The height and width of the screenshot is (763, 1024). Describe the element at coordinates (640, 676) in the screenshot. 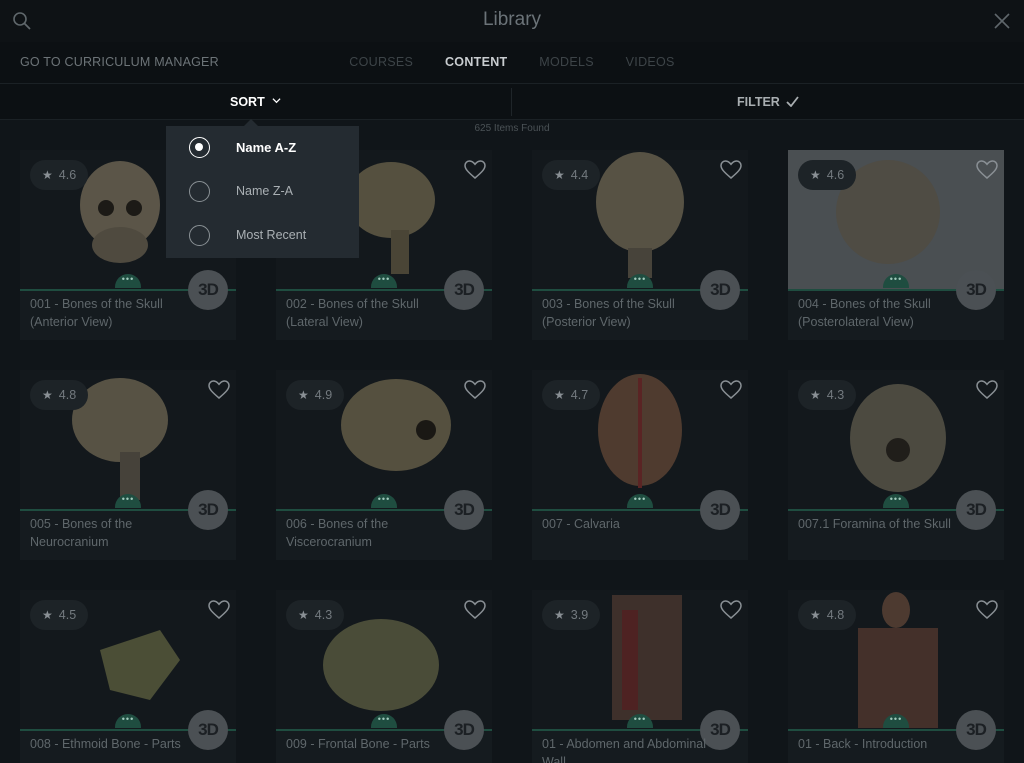

I see `content-card: ★ 3.9 ••• 3D 01 - Abdomen and Abdominal Wall` at that location.